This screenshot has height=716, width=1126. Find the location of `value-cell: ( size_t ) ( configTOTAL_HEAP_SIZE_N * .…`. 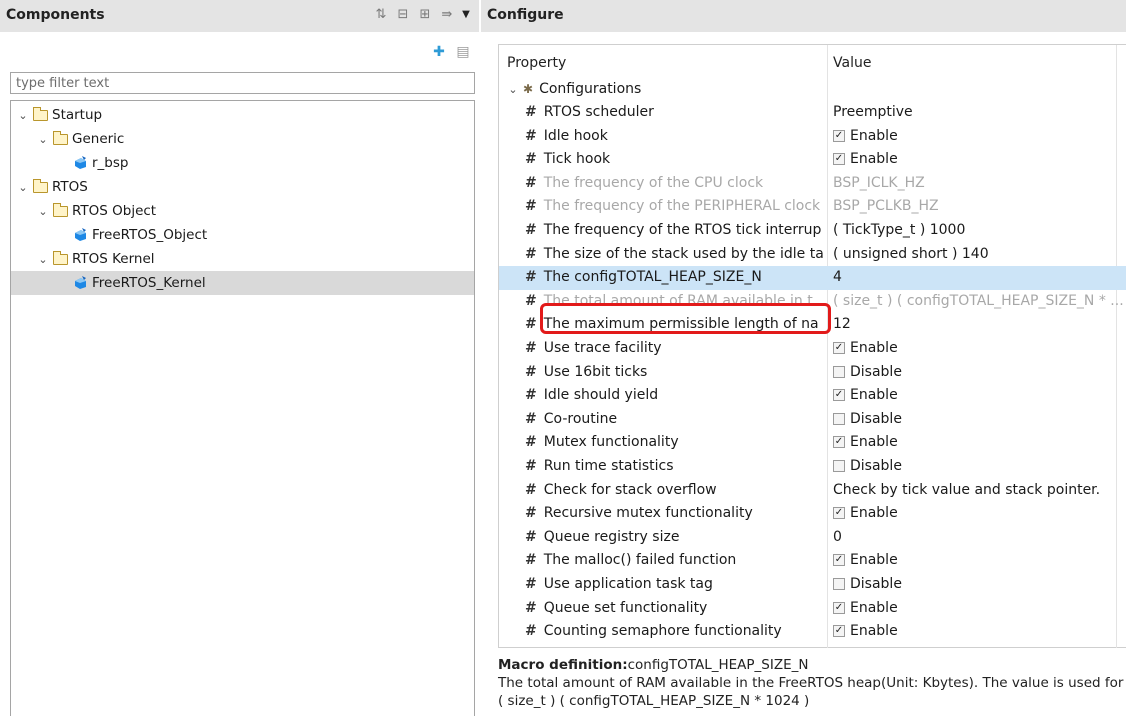

value-cell: ( size_t ) ( configTOTAL_HEAP_SIZE_N * .… is located at coordinates (978, 301).